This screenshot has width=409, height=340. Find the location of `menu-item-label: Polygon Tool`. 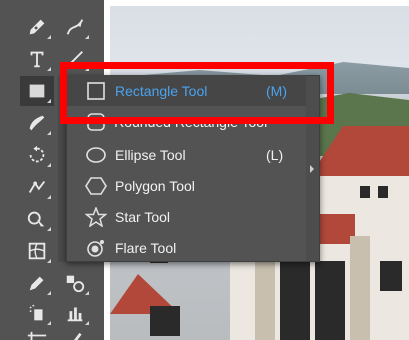

menu-item-label: Polygon Tool is located at coordinates (155, 185).